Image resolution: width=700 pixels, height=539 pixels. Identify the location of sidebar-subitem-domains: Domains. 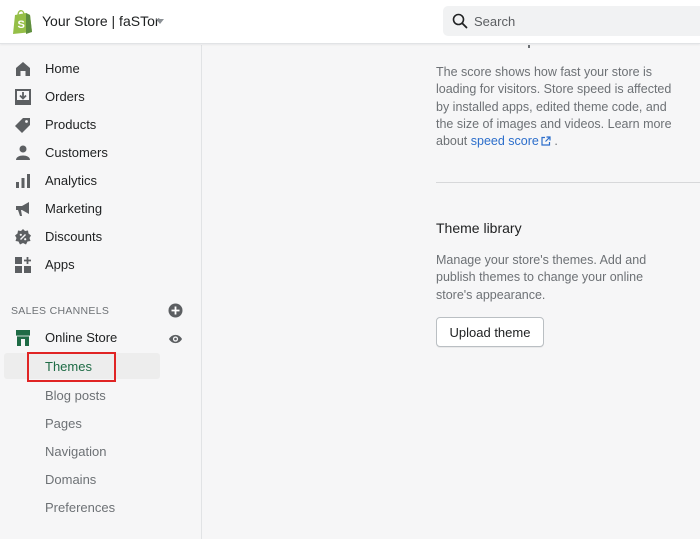
(100, 479).